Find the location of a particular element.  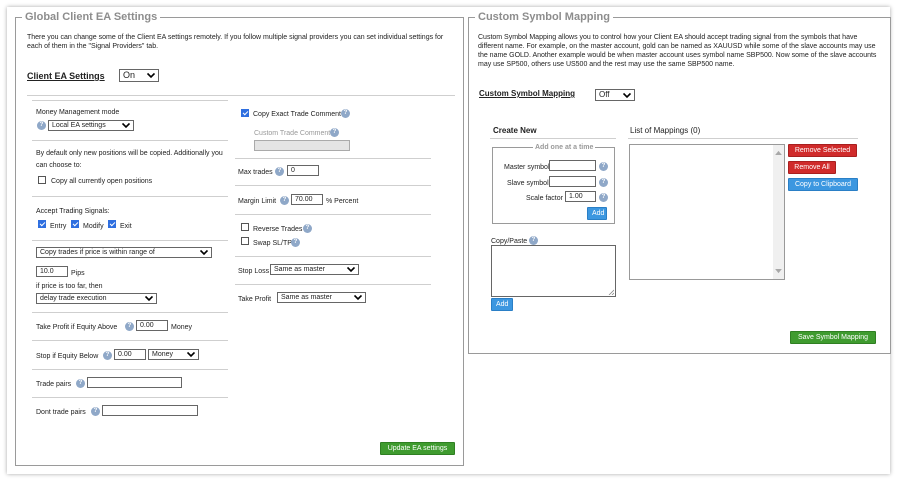

remove-selected-button: Remove Selected is located at coordinates (822, 150).